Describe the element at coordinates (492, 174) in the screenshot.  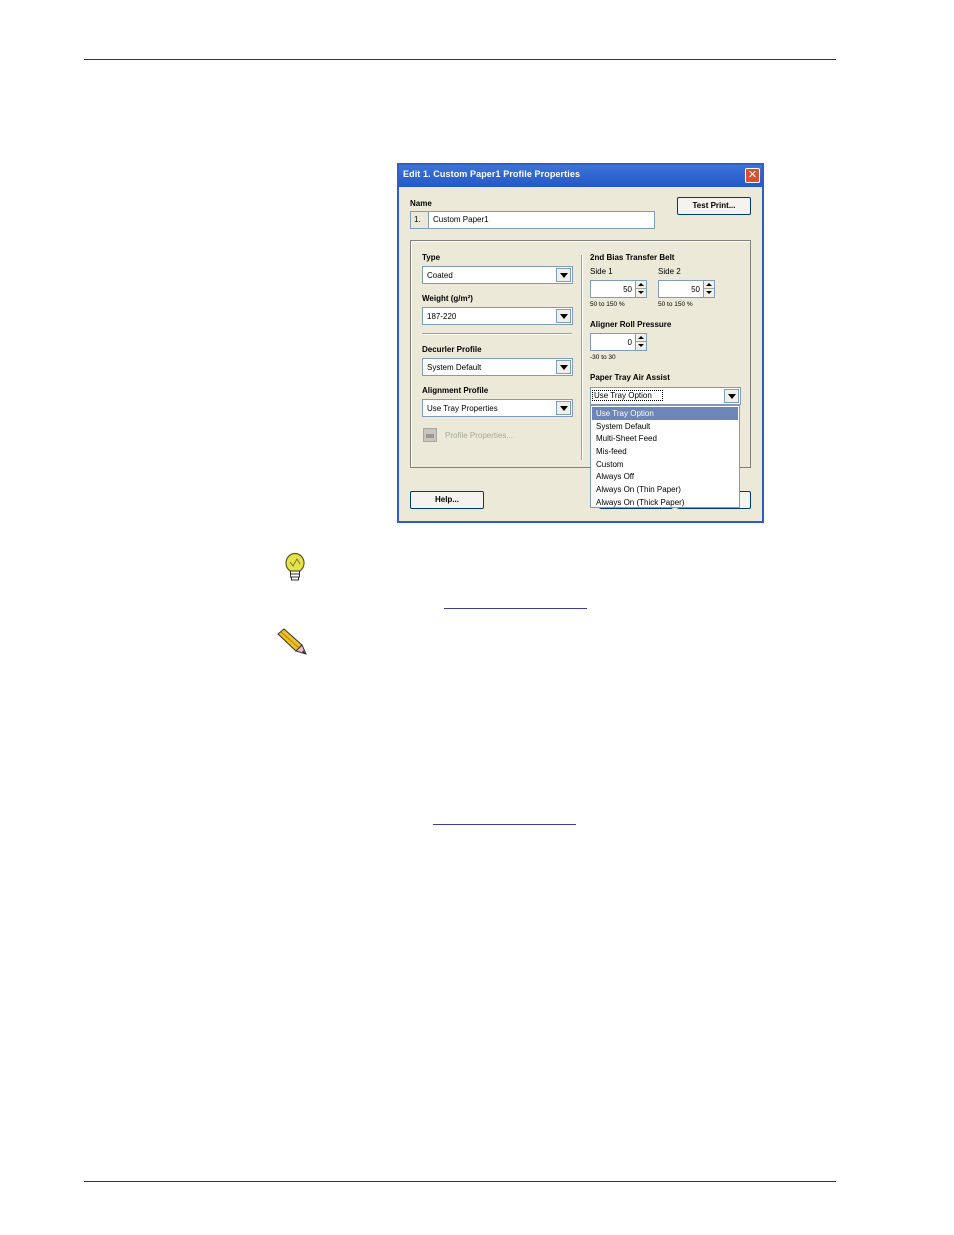
I see `dialog-title: Edit 1. Custom Paper1 Profile Properties` at that location.